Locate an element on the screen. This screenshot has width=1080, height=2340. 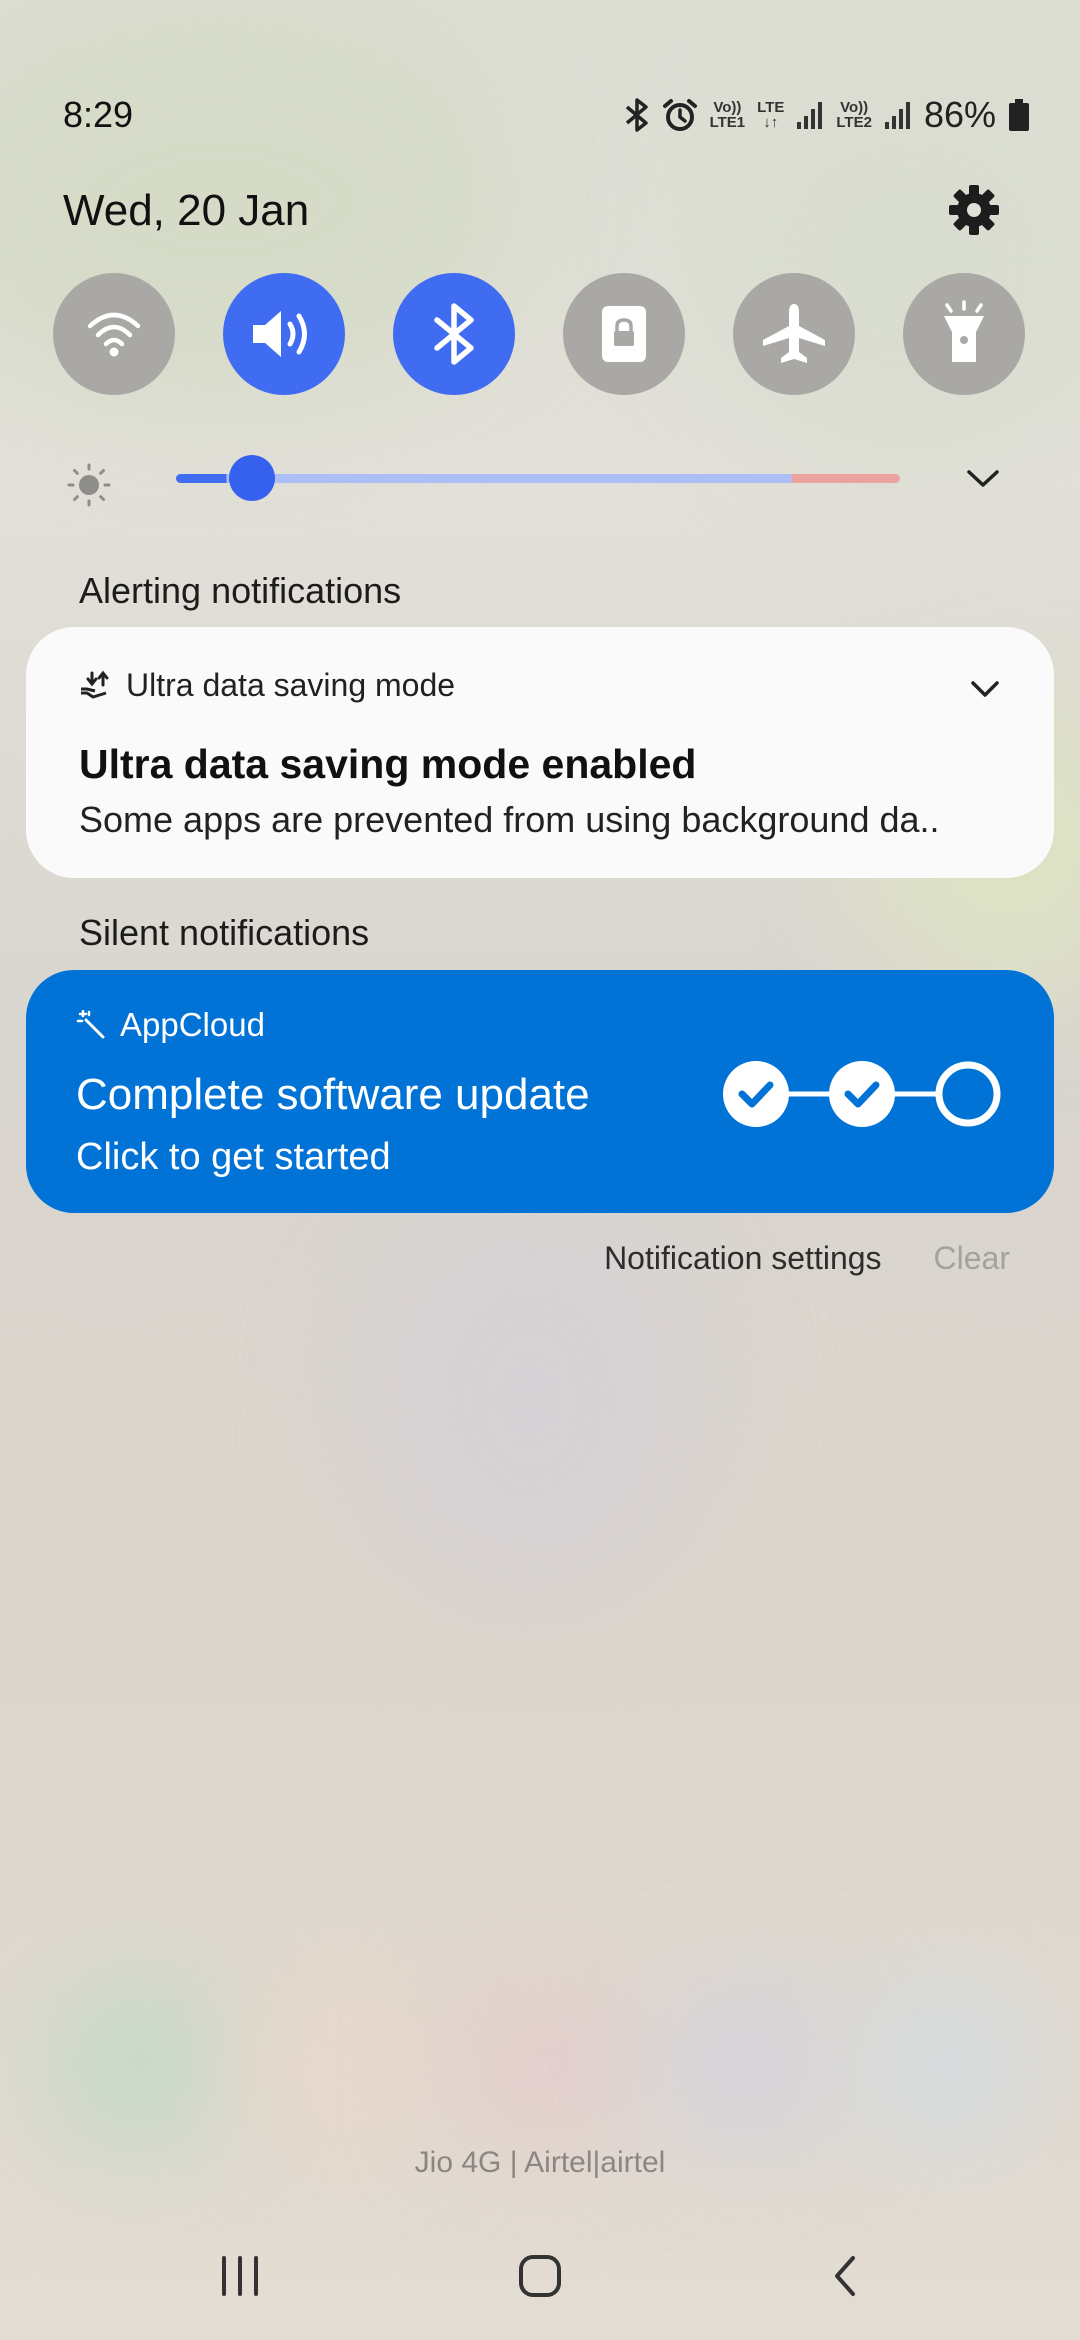
magic-wand-icon is located at coordinates (90, 1024).